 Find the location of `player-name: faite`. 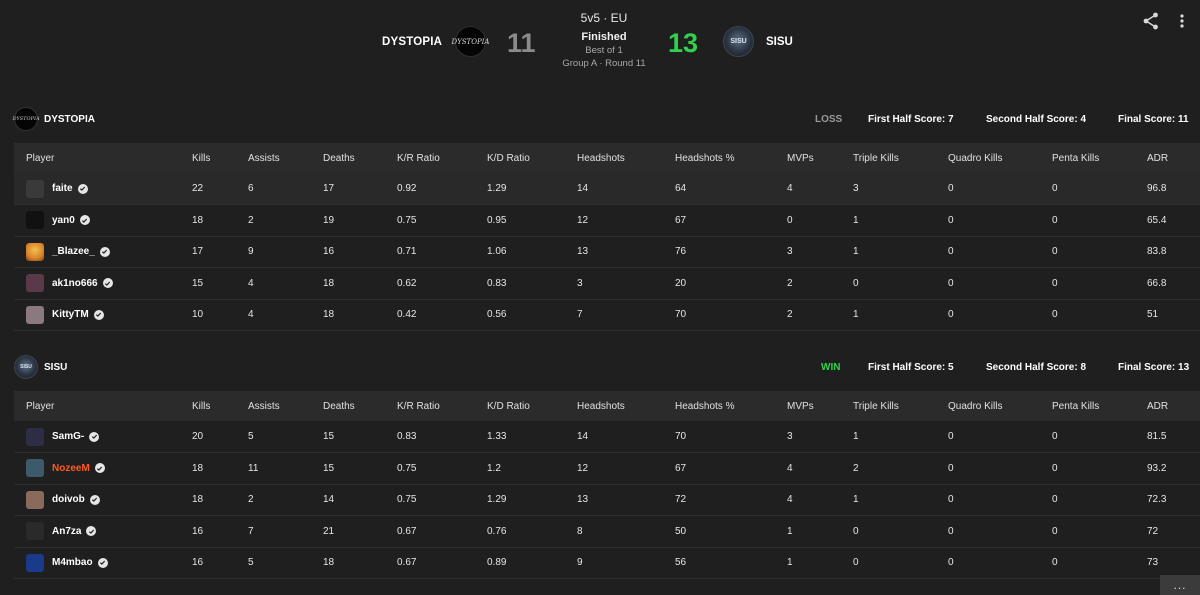

player-name: faite is located at coordinates (62, 188).